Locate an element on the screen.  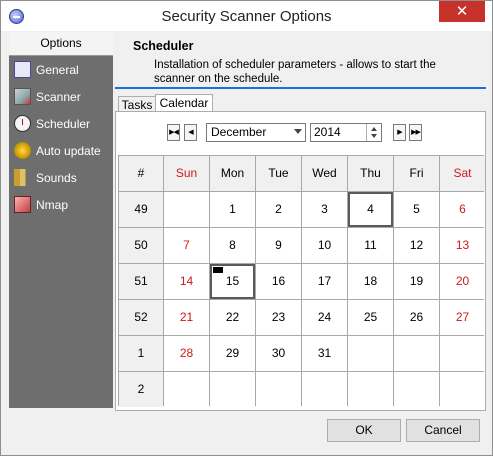
sidebar-item-auto-update: Auto update is located at coordinates (61, 150).